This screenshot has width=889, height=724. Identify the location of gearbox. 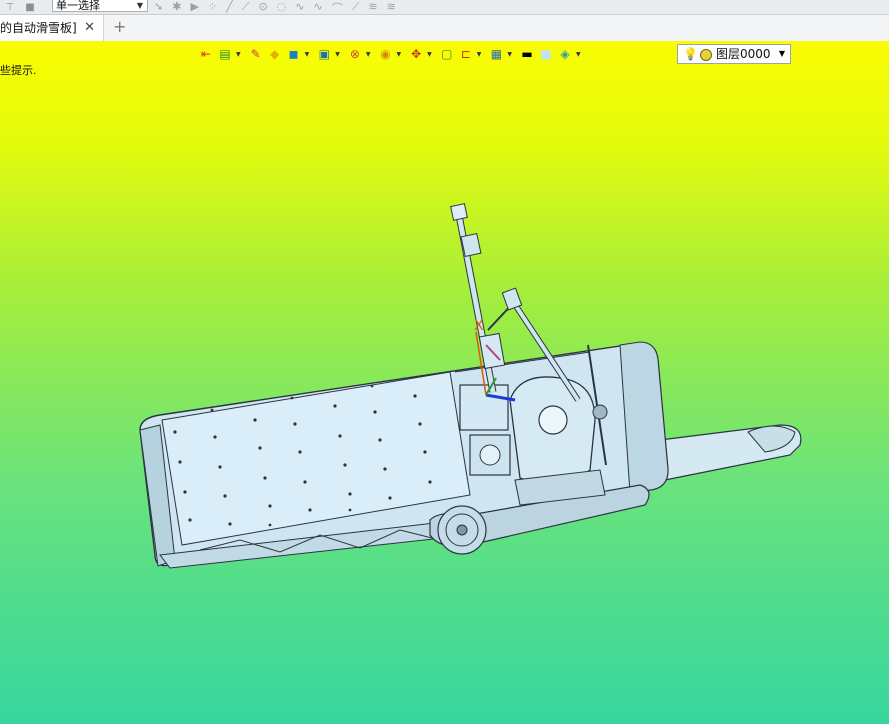
(484, 407).